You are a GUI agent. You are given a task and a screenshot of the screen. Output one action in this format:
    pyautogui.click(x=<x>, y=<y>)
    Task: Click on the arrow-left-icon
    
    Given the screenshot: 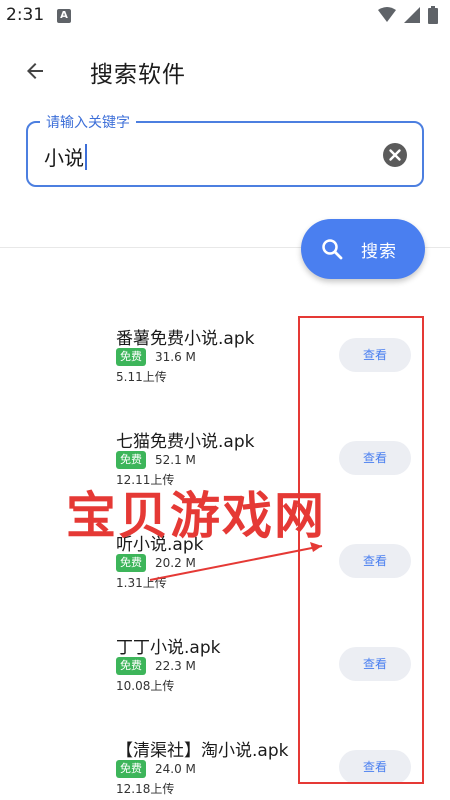 What is the action you would take?
    pyautogui.click(x=35, y=71)
    